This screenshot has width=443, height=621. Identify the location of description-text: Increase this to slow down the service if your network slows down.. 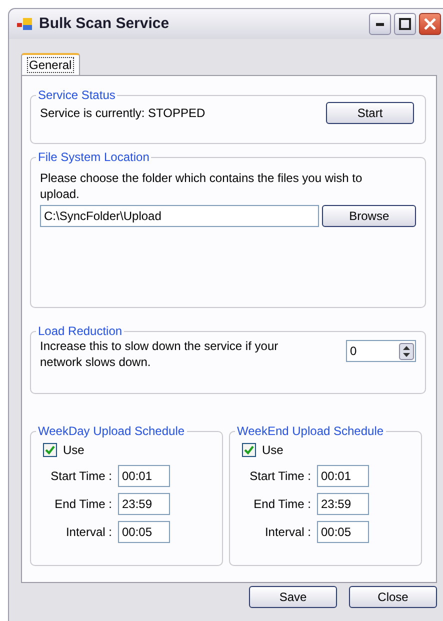
(160, 354).